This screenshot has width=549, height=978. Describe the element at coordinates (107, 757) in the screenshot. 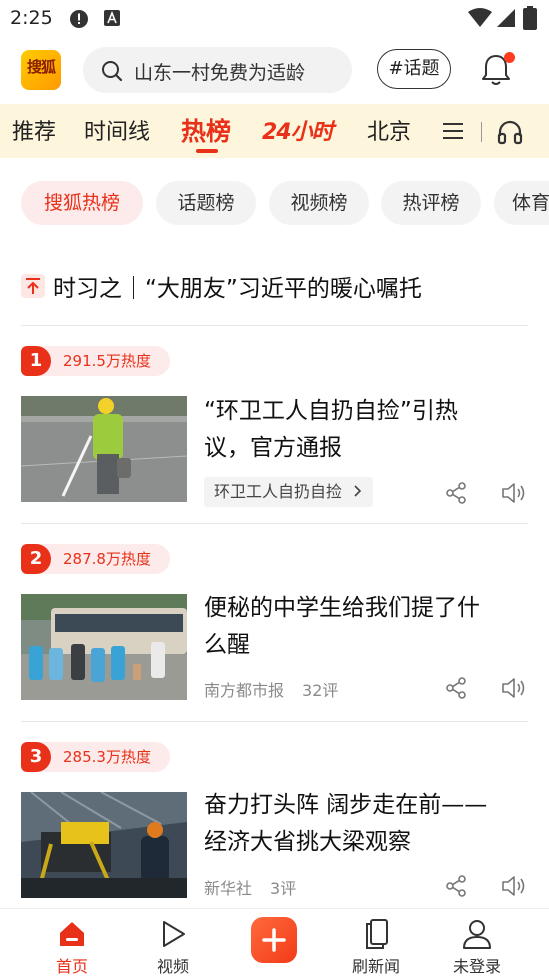

I see `heat-value: 285.3万热度` at that location.